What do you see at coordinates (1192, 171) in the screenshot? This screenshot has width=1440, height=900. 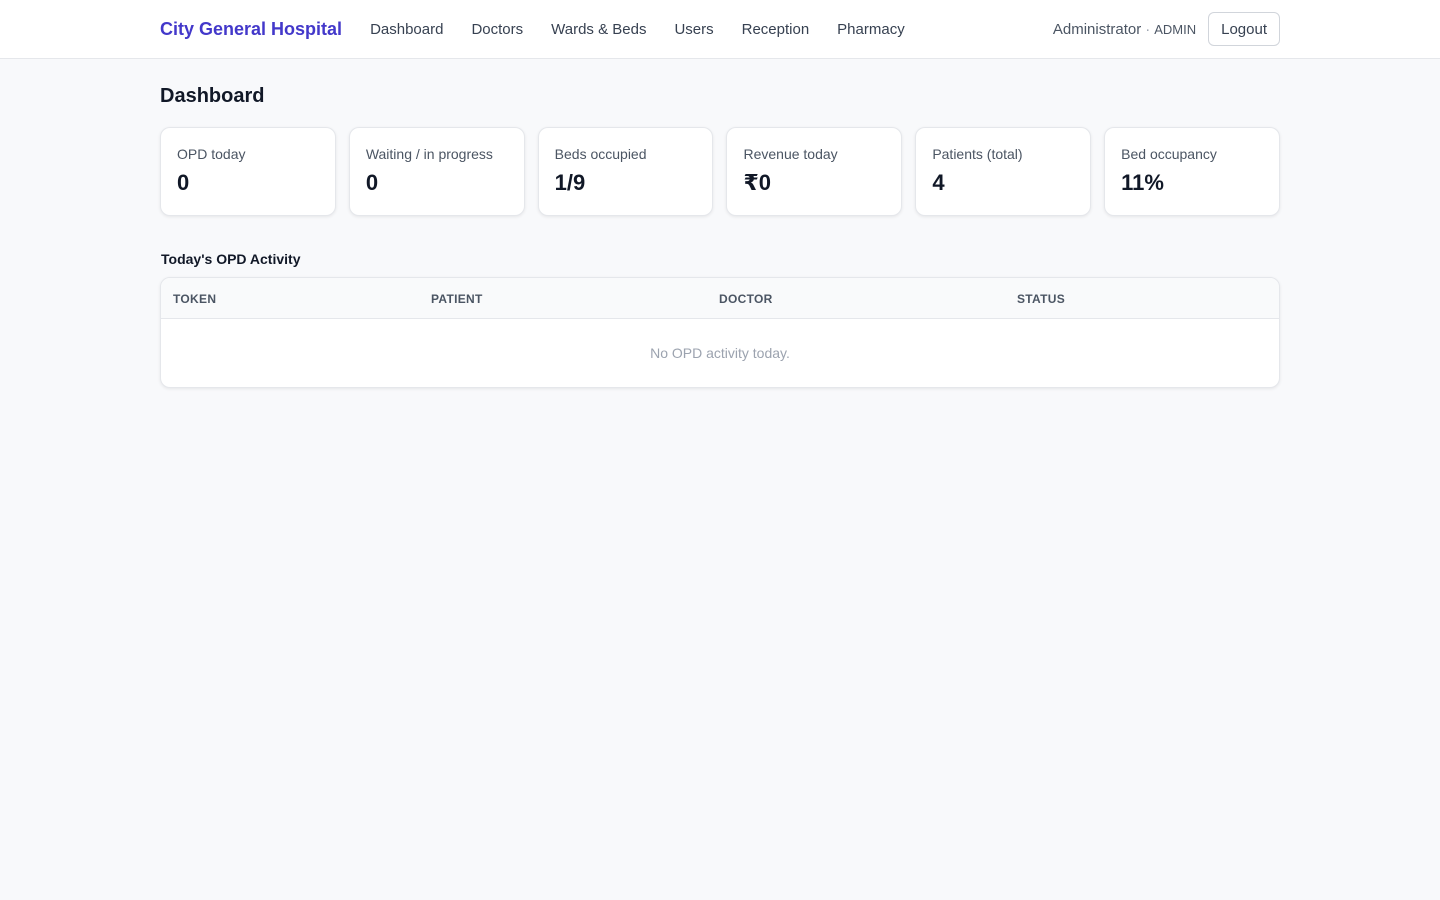 I see `stat-card-bed-occupancy: Bed occupancy 11%` at bounding box center [1192, 171].